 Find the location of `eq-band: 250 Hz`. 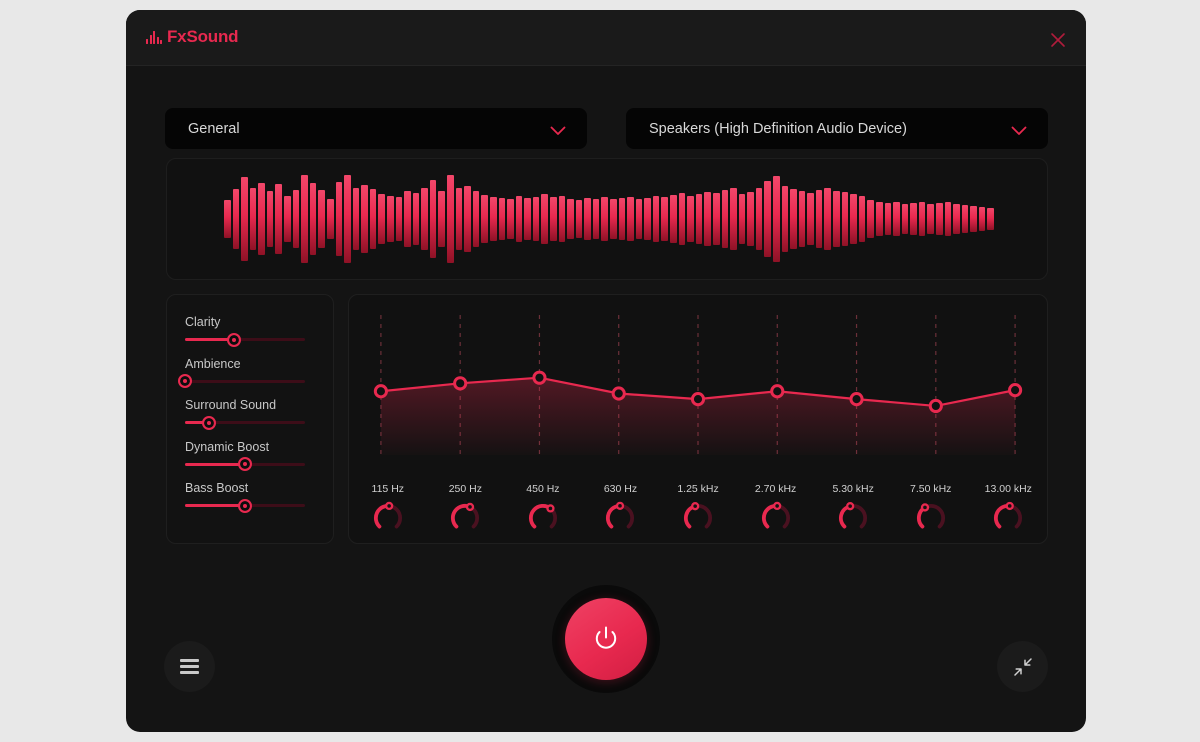

eq-band: 250 Hz is located at coordinates (466, 513).